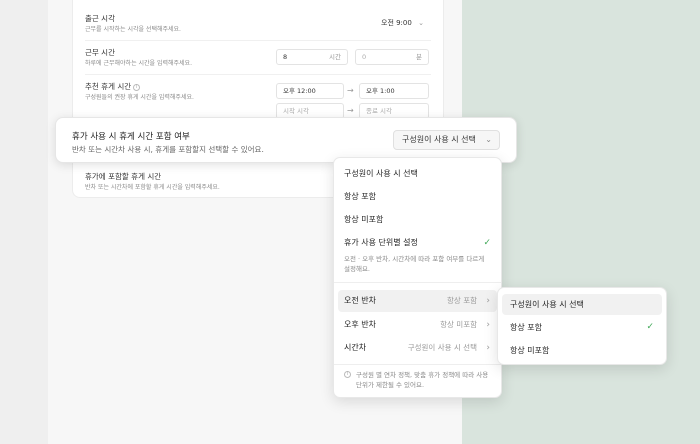  I want to click on dropdown-option-always-include: 항상 포함, so click(417, 197).